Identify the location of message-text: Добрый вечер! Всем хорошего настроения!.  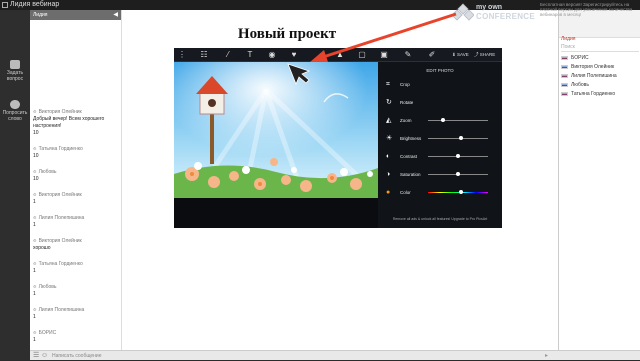
(69, 122).